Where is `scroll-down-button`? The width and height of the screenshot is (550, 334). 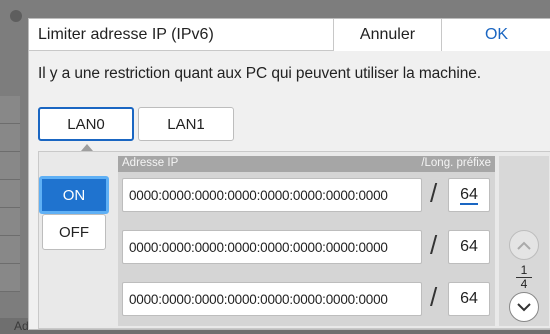 scroll-down-button is located at coordinates (524, 307).